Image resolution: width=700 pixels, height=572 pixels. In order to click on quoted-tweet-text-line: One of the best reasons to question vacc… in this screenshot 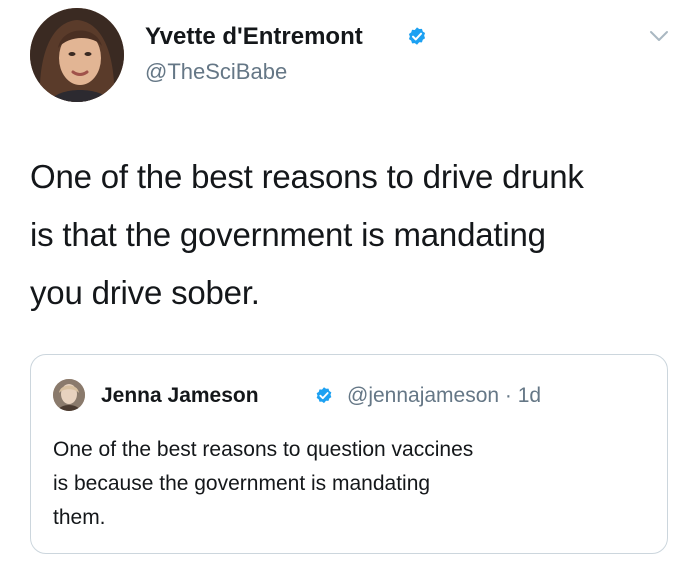, I will do `click(263, 449)`.